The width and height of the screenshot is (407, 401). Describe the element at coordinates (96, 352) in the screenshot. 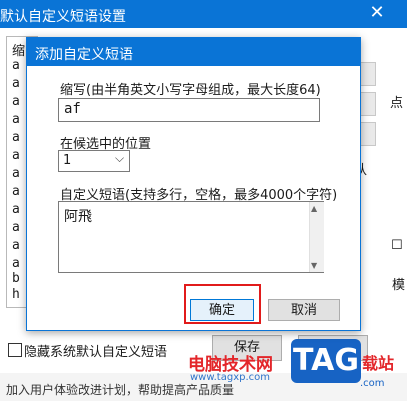

I see `hide-default-label: 隐藏系统默认自定义短语` at that location.